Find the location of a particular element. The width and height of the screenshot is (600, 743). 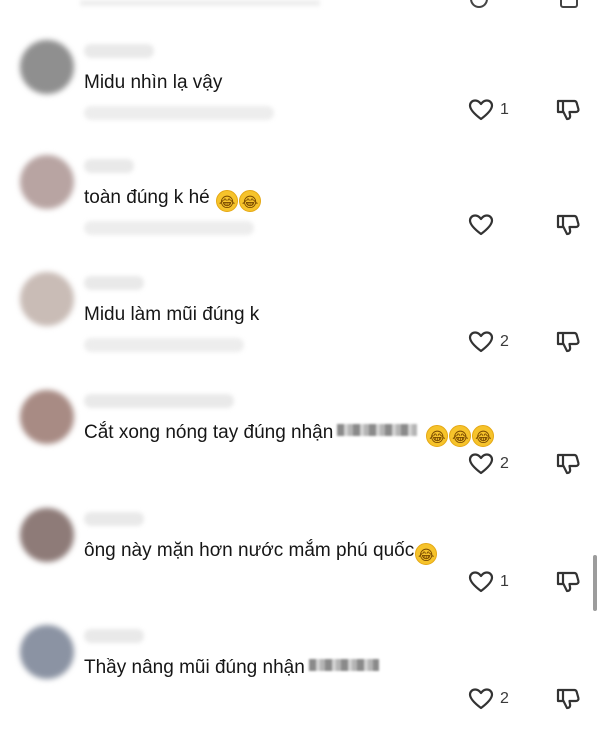

comment-text: Midu làm mũi đúng k is located at coordinates (171, 315).